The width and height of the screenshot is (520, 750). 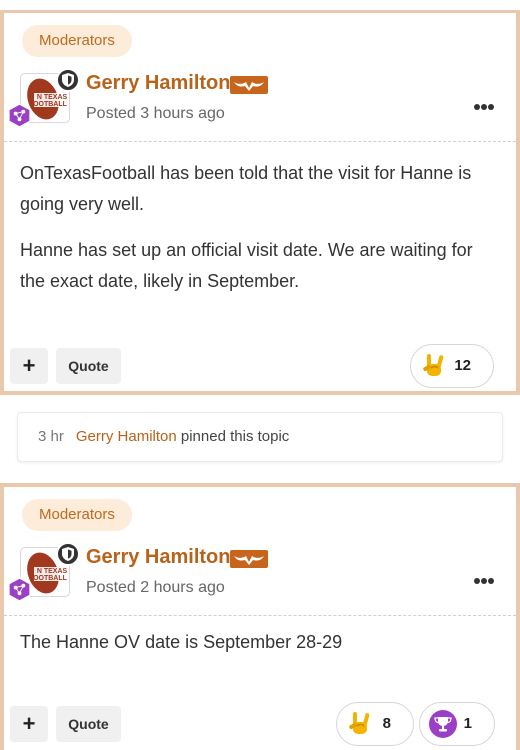 I want to click on reaction-count: 8, so click(x=386, y=723).